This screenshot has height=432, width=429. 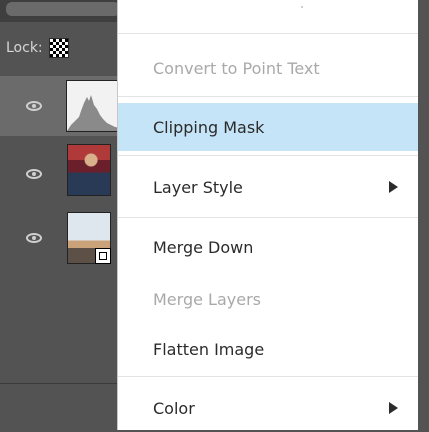 What do you see at coordinates (209, 349) in the screenshot?
I see `menu-item-label: Flatten Image` at bounding box center [209, 349].